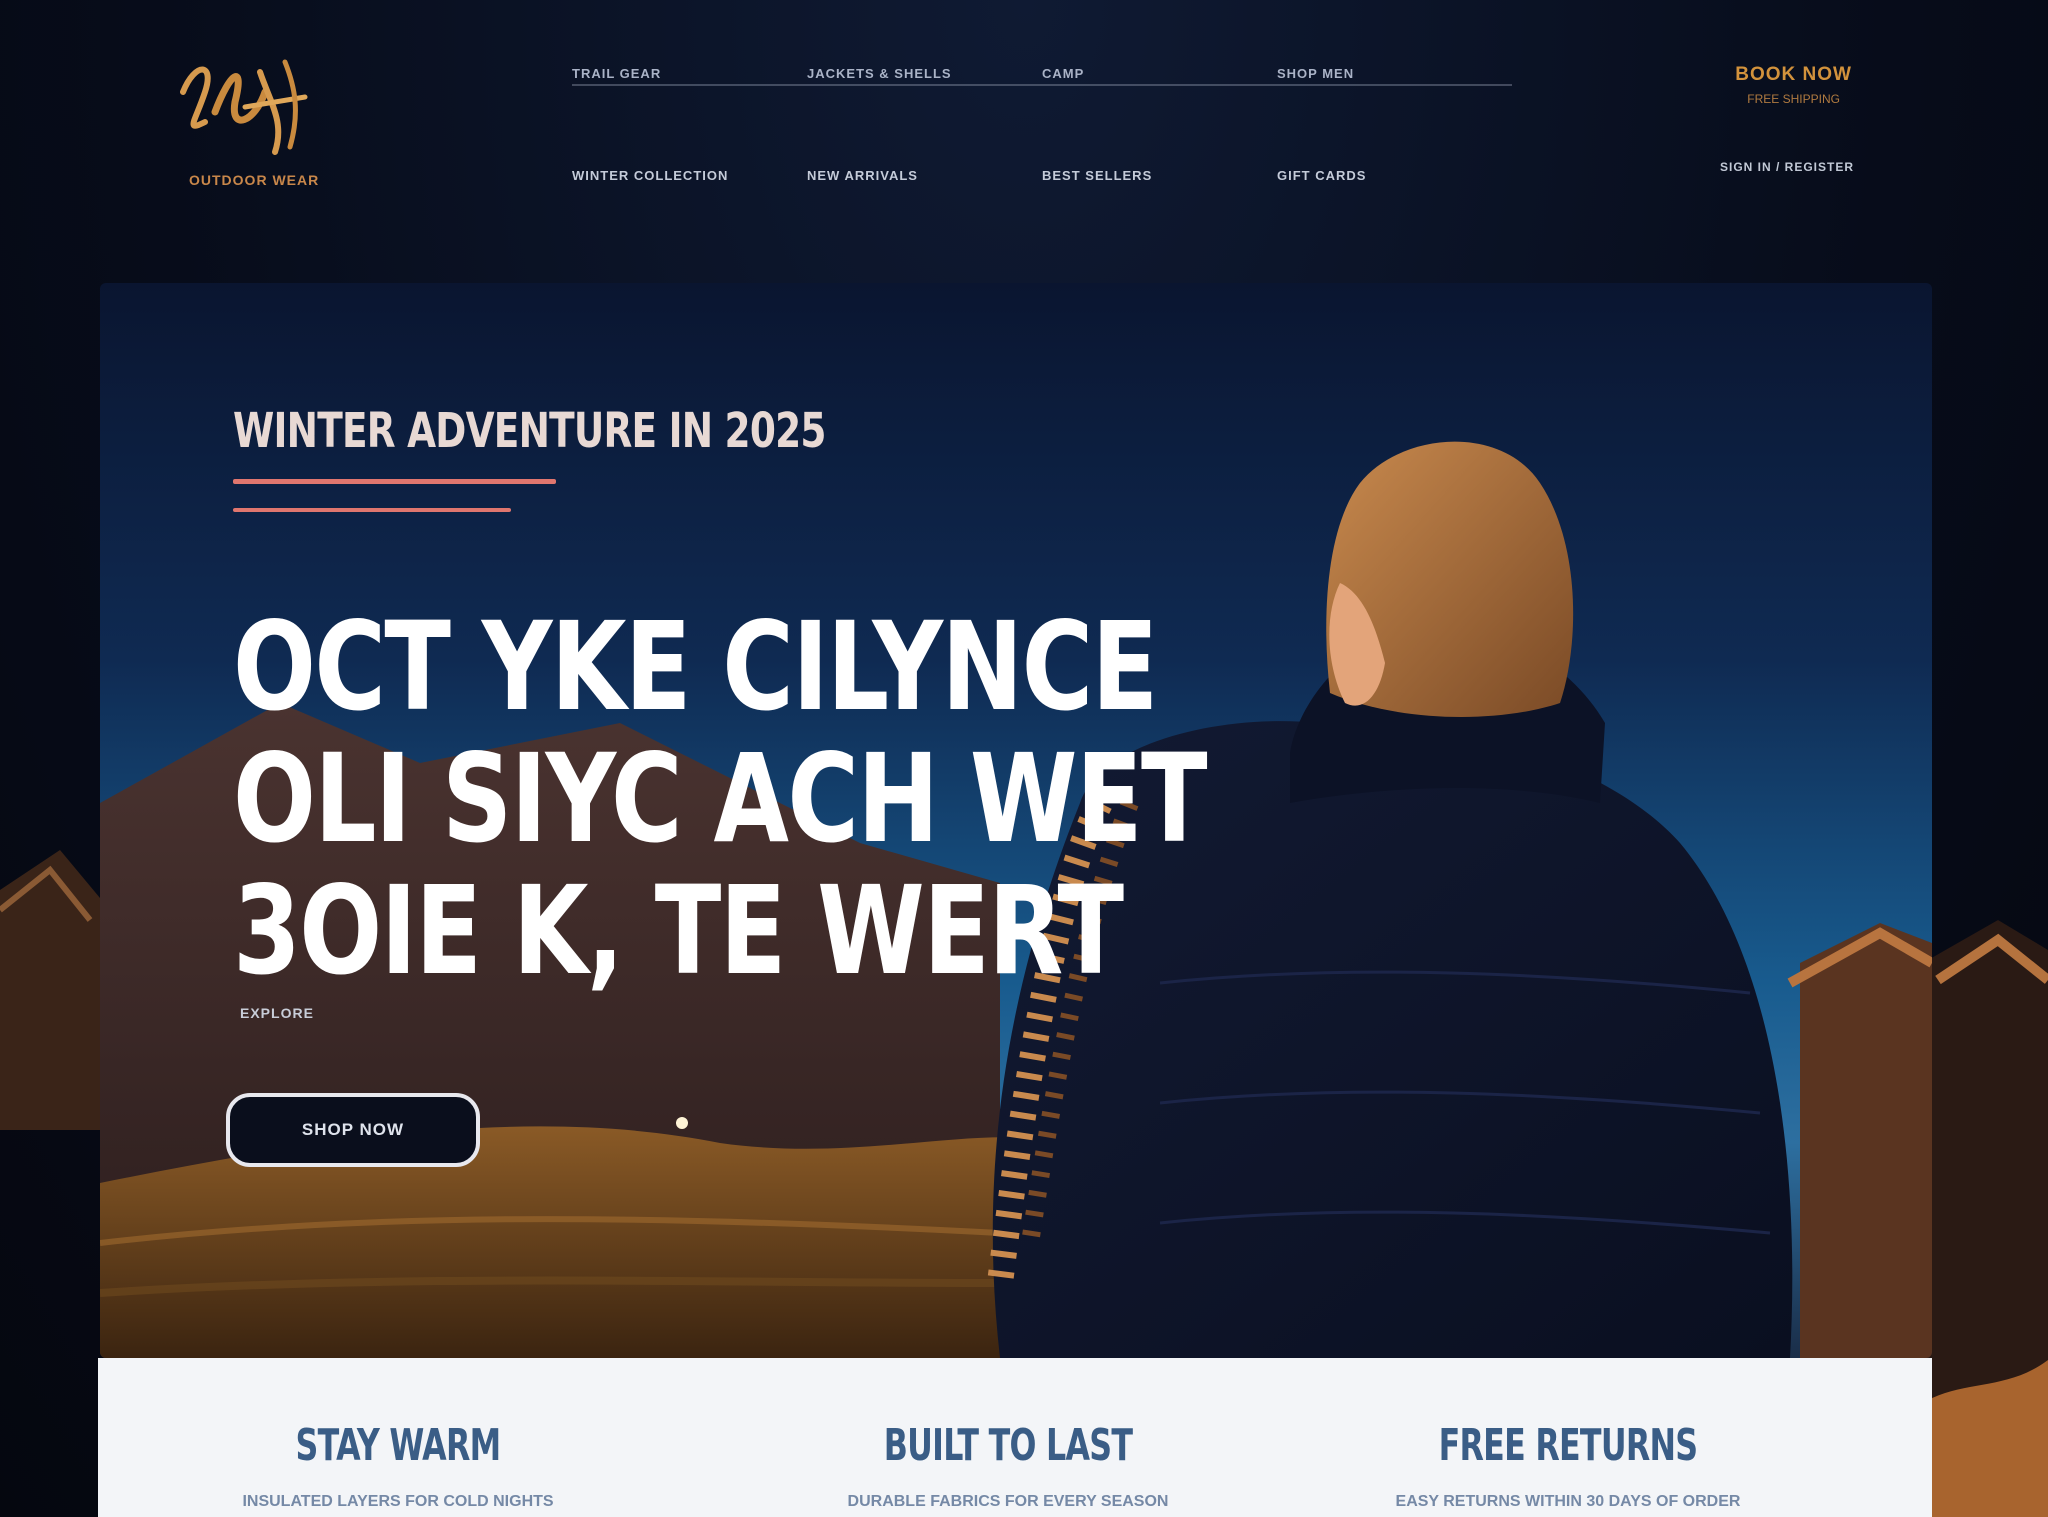  Describe the element at coordinates (372, 510) in the screenshot. I see `eyebrow-underline-secondary` at that location.